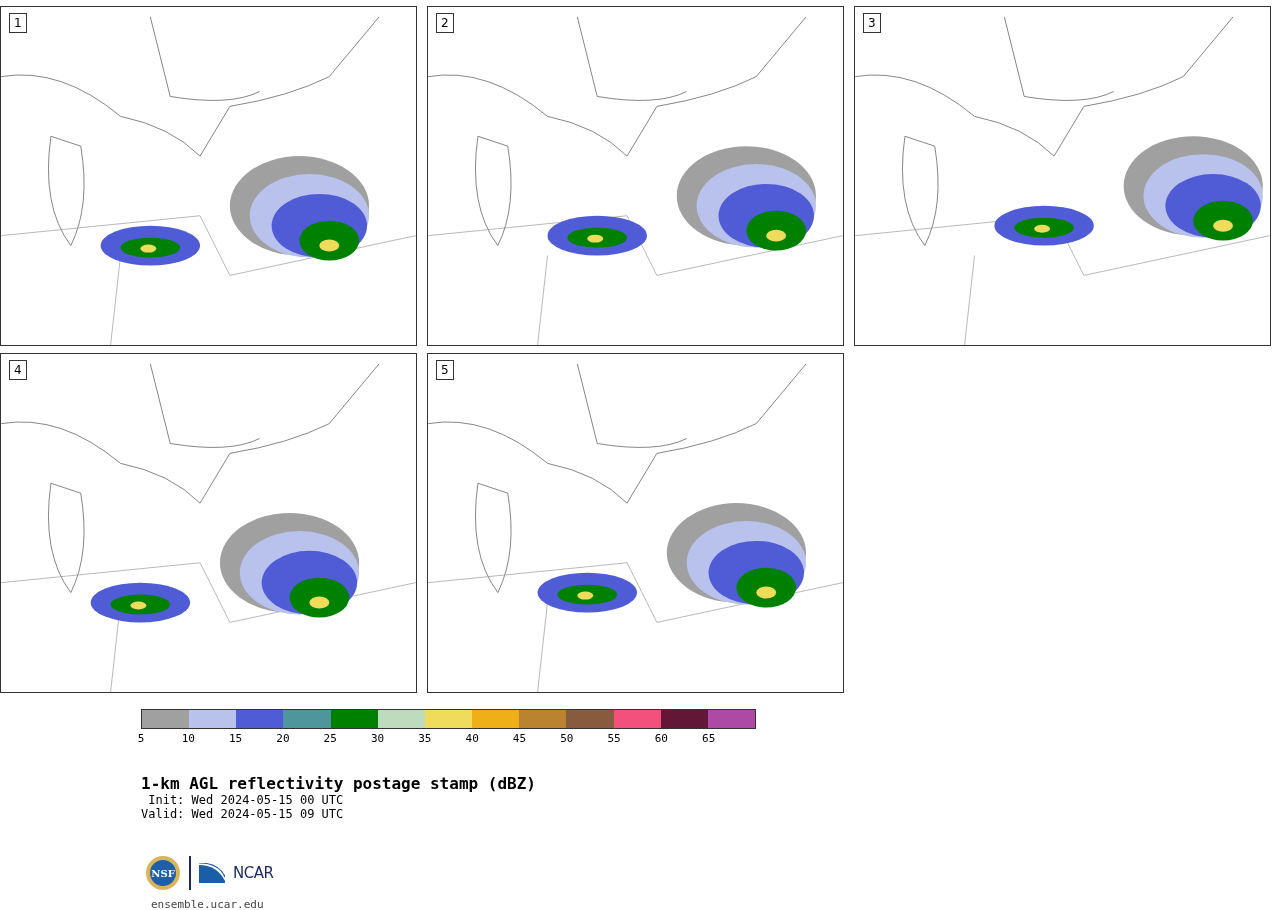 Image resolution: width=1280 pixels, height=910 pixels. Describe the element at coordinates (212, 873) in the screenshot. I see `ncar-logo-icon` at that location.